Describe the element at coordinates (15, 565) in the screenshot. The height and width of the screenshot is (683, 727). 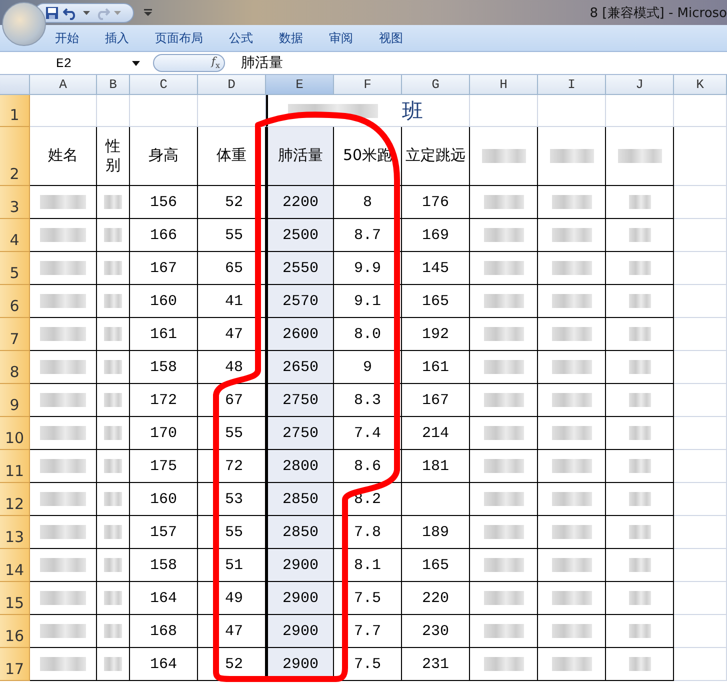
I see `row-header: 14` at that location.